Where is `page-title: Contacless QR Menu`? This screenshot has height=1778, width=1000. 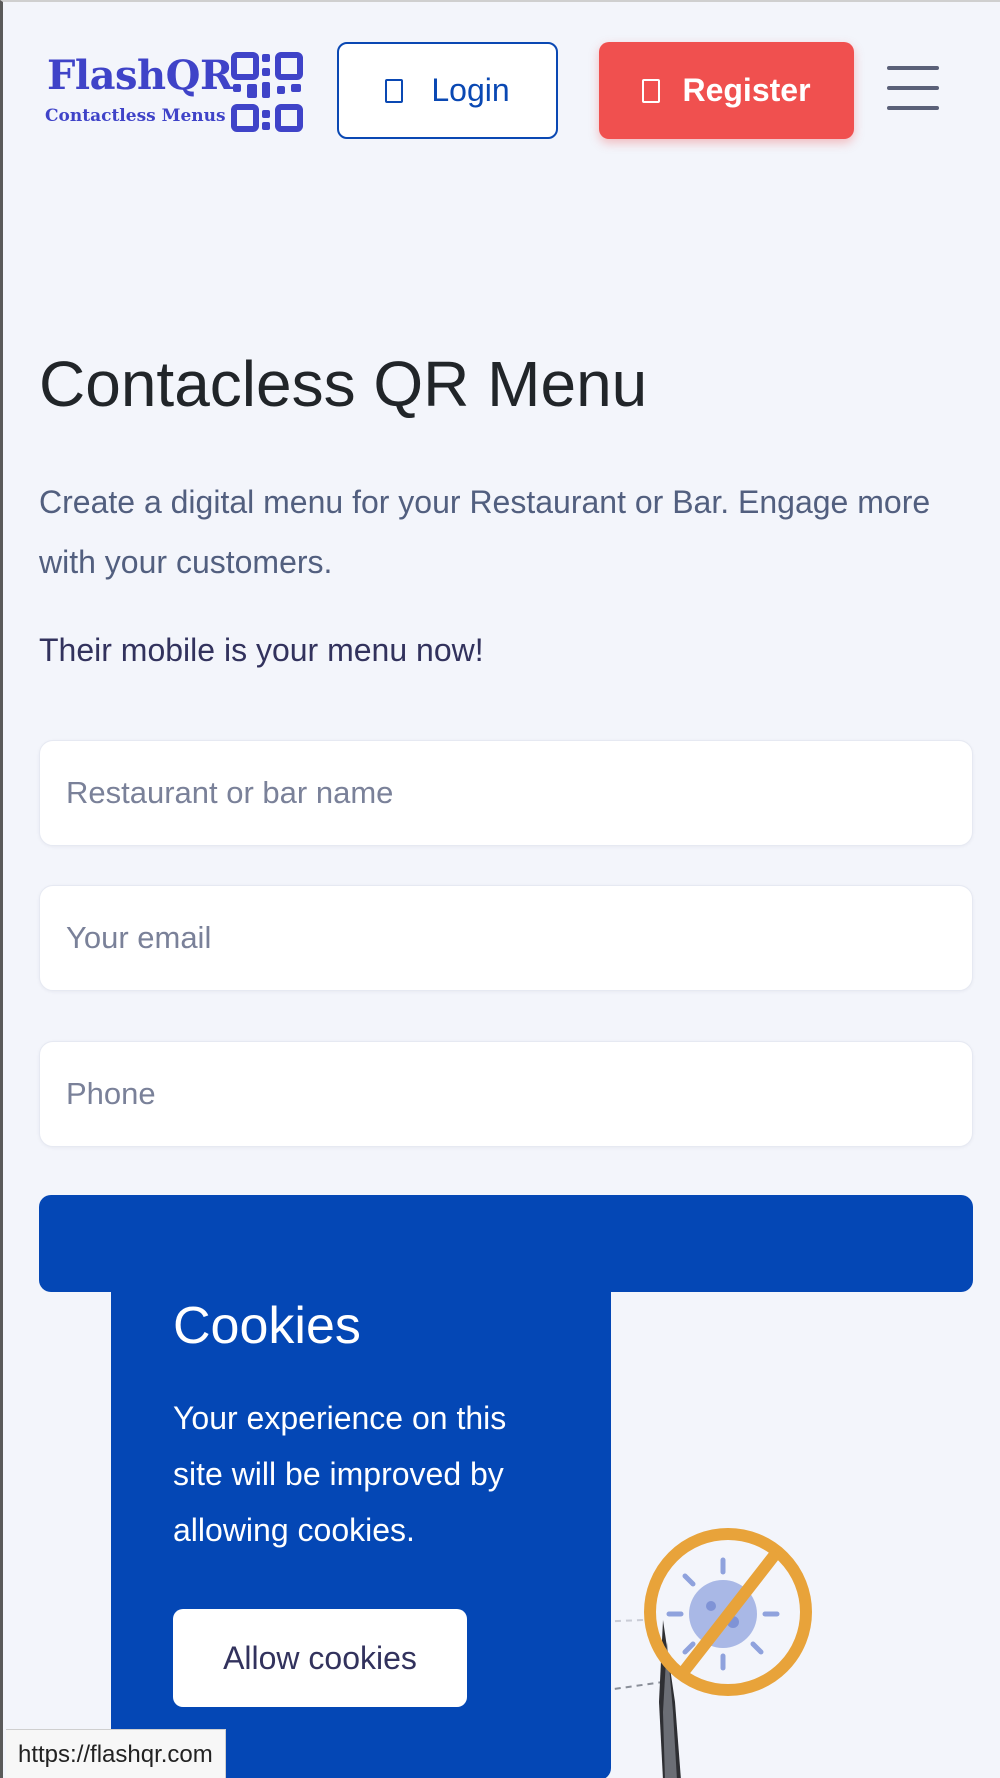 page-title: Contacless QR Menu is located at coordinates (343, 384).